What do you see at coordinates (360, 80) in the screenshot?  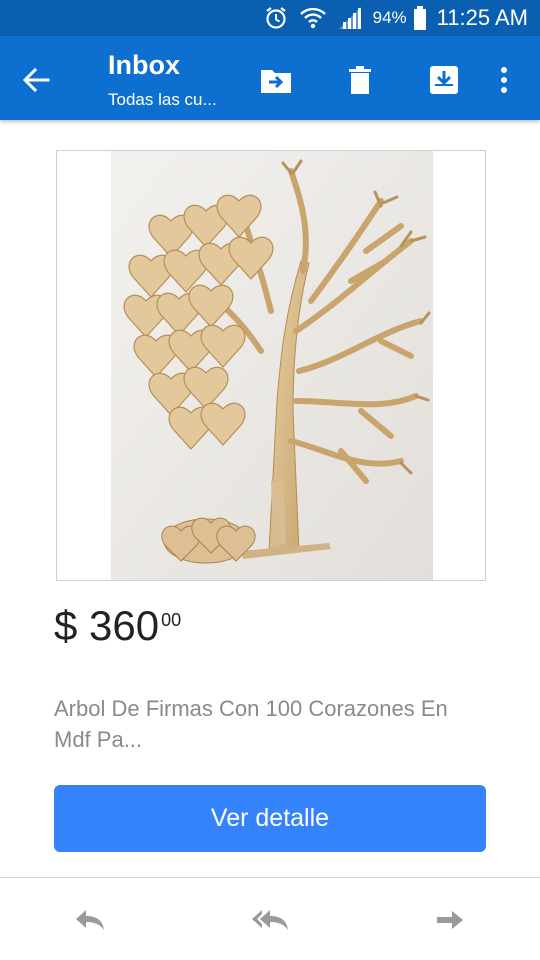 I see `delete-icon` at bounding box center [360, 80].